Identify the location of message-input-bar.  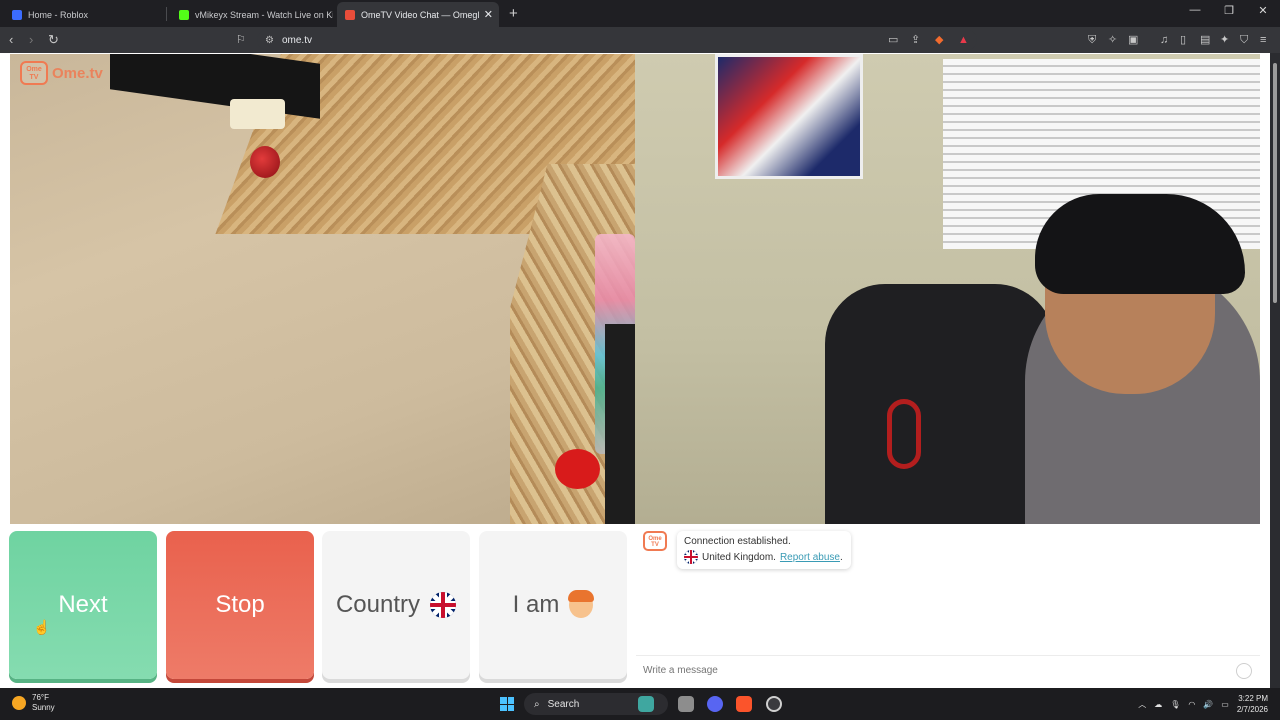
(948, 670).